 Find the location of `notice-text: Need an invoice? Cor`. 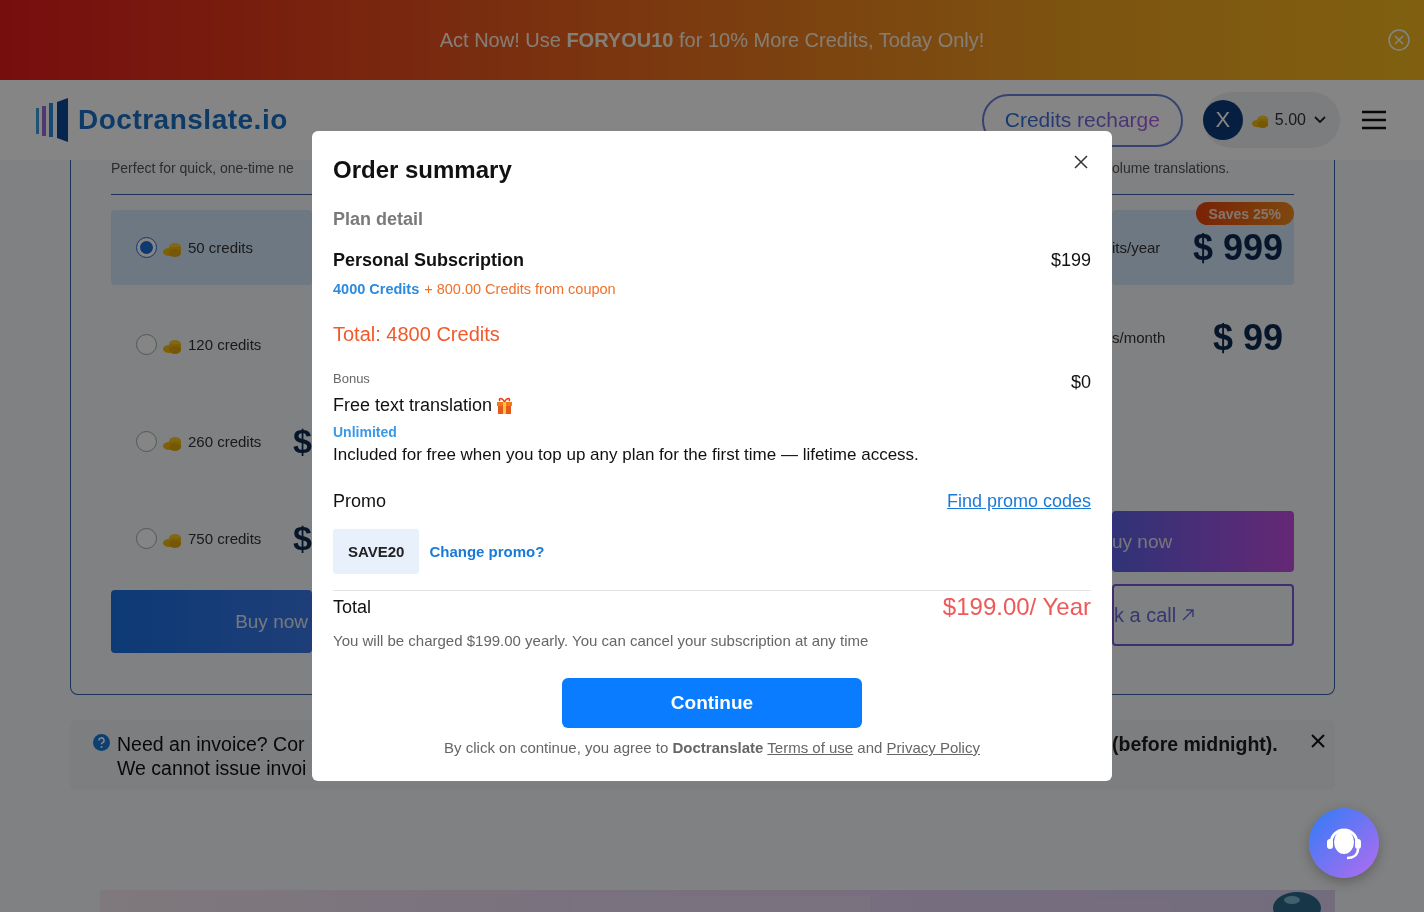

notice-text: Need an invoice? Cor is located at coordinates (211, 744).